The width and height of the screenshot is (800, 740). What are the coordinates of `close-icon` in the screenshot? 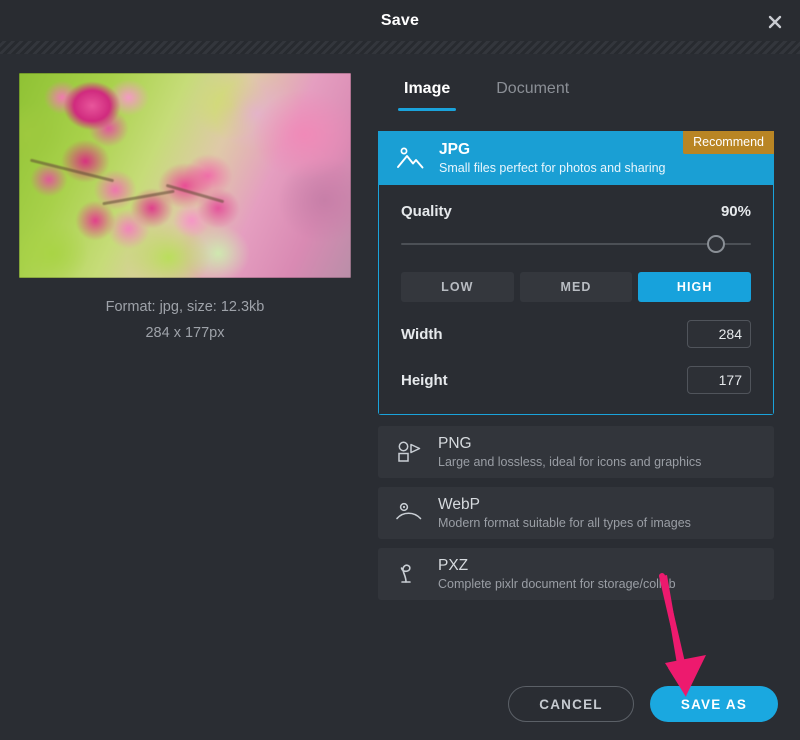 It's located at (775, 22).